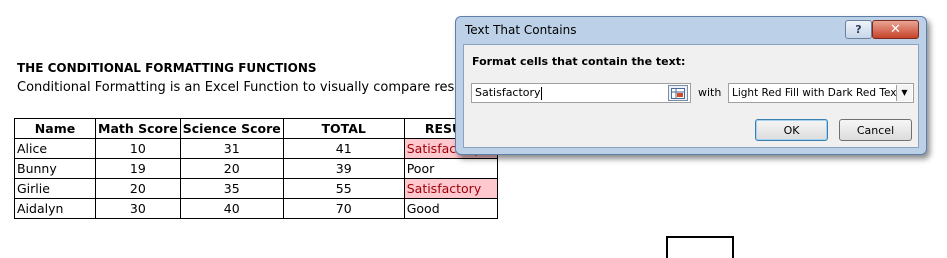  I want to click on cell-science: 31, so click(231, 148).